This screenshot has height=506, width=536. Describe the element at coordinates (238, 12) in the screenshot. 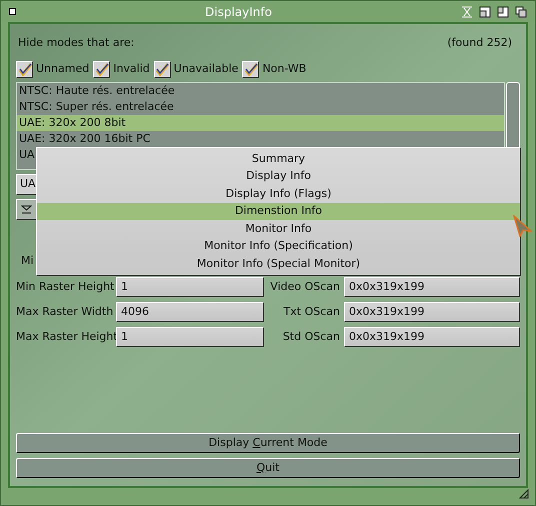

I see `window-title: DisplayInfo` at that location.